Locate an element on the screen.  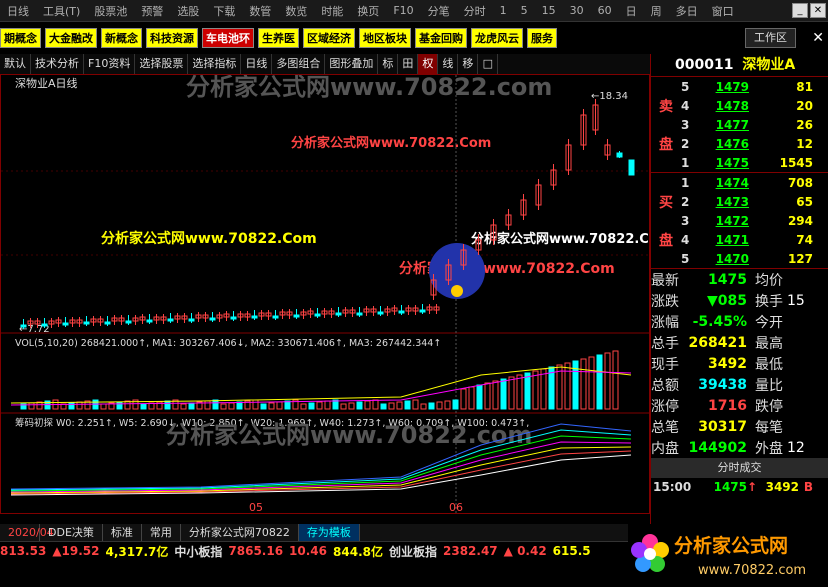
side-label: 盘 is located at coordinates (666, 240).